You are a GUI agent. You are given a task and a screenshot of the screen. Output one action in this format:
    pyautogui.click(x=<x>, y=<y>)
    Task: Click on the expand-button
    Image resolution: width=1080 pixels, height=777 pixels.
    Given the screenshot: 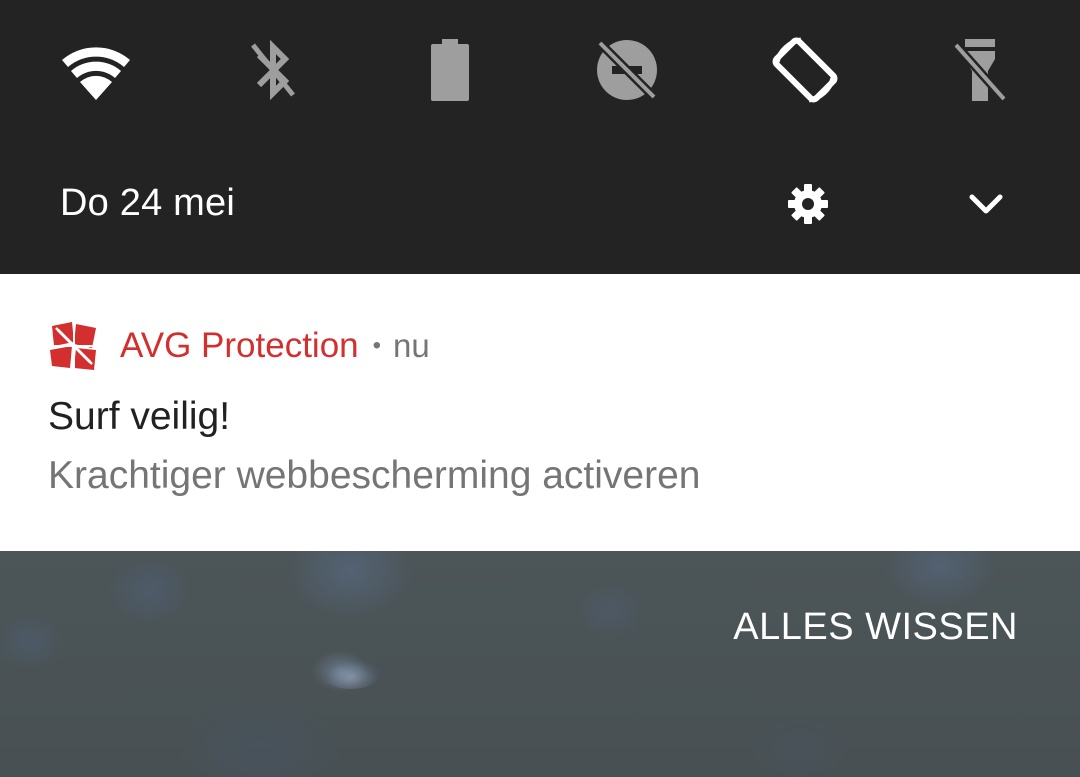 What is the action you would take?
    pyautogui.click(x=986, y=204)
    